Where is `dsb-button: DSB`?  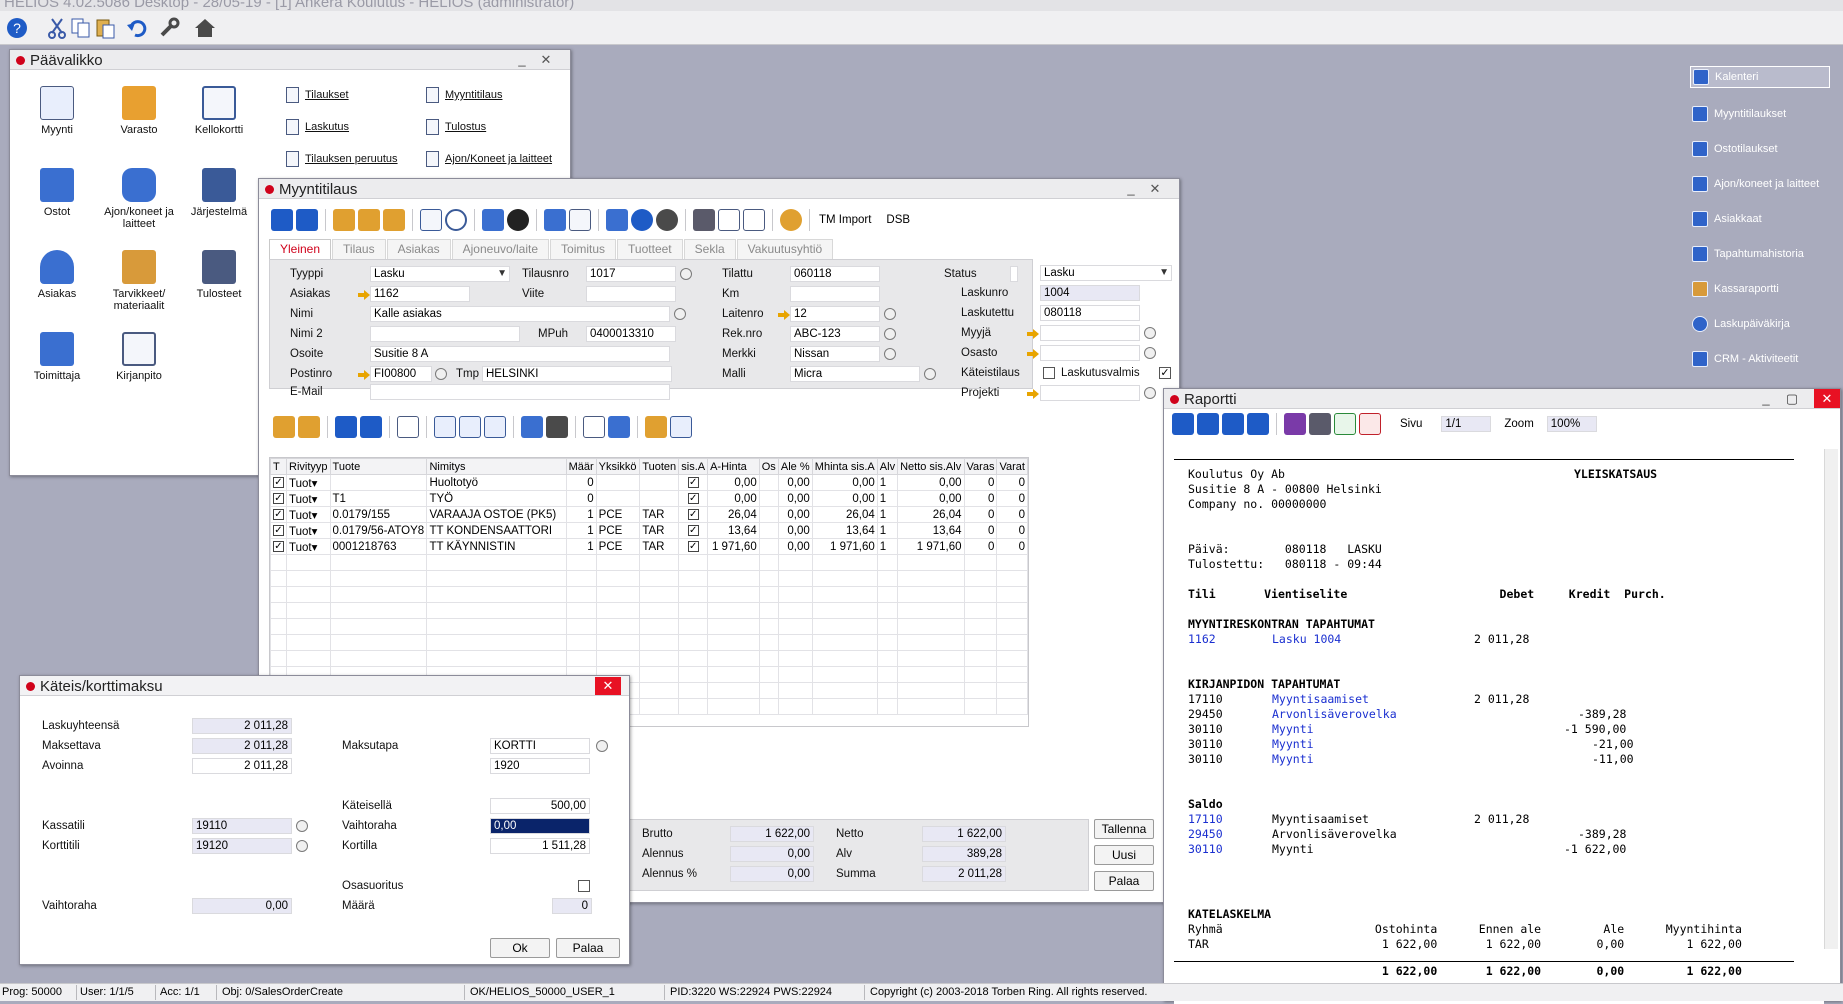
dsb-button: DSB is located at coordinates (898, 220).